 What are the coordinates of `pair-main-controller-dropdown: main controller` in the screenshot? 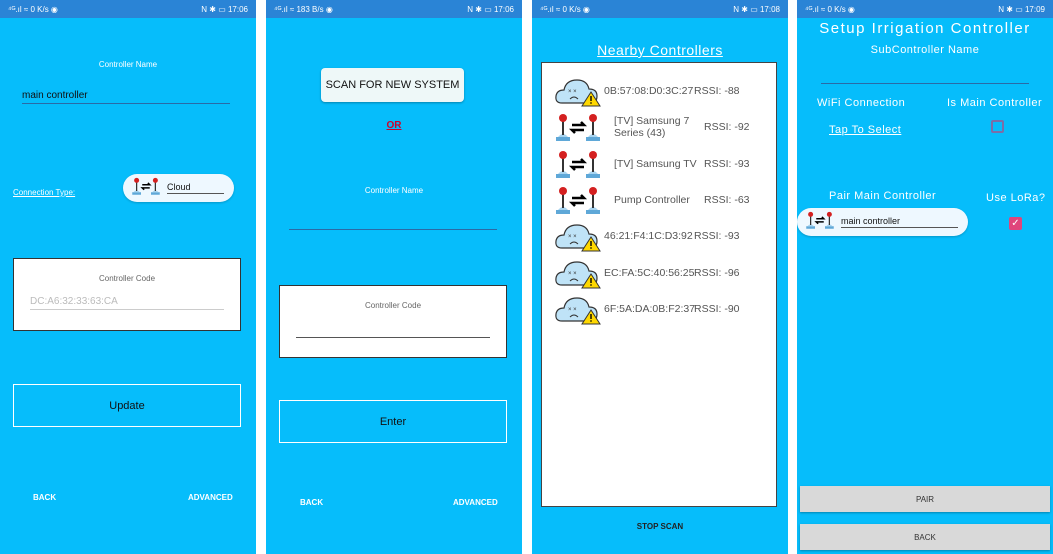 It's located at (882, 222).